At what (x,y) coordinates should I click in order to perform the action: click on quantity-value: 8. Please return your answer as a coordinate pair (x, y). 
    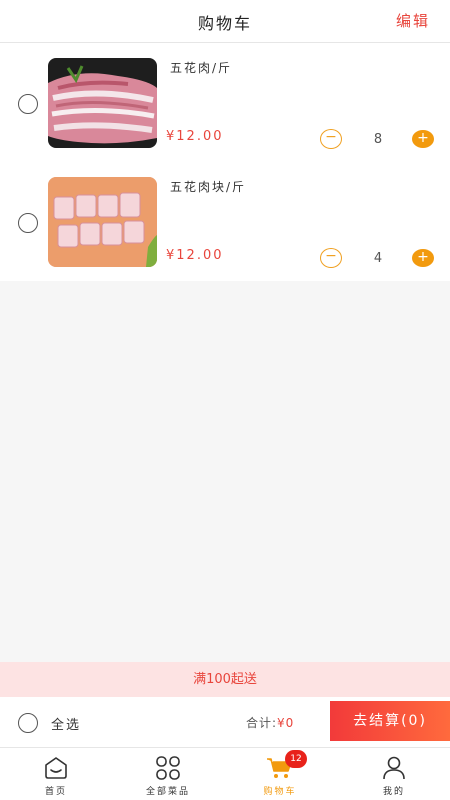
    Looking at the image, I should click on (378, 139).